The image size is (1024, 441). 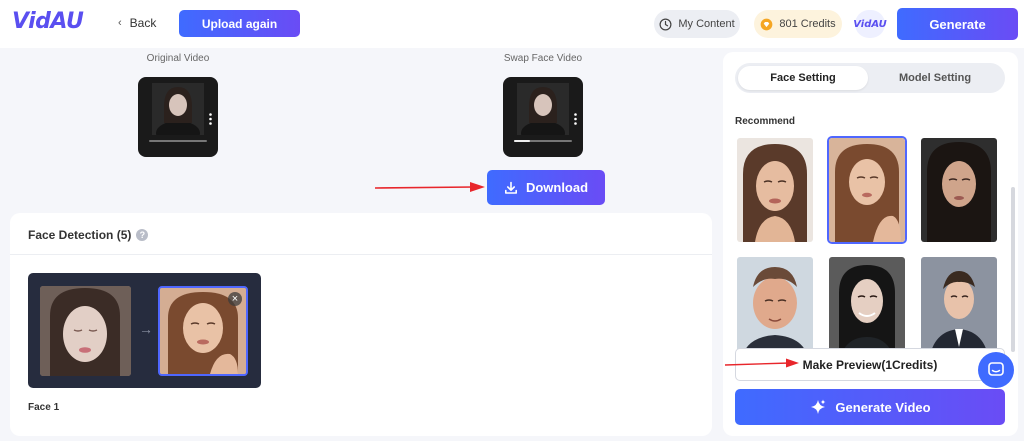 I want to click on video-progress-track, so click(x=178, y=141).